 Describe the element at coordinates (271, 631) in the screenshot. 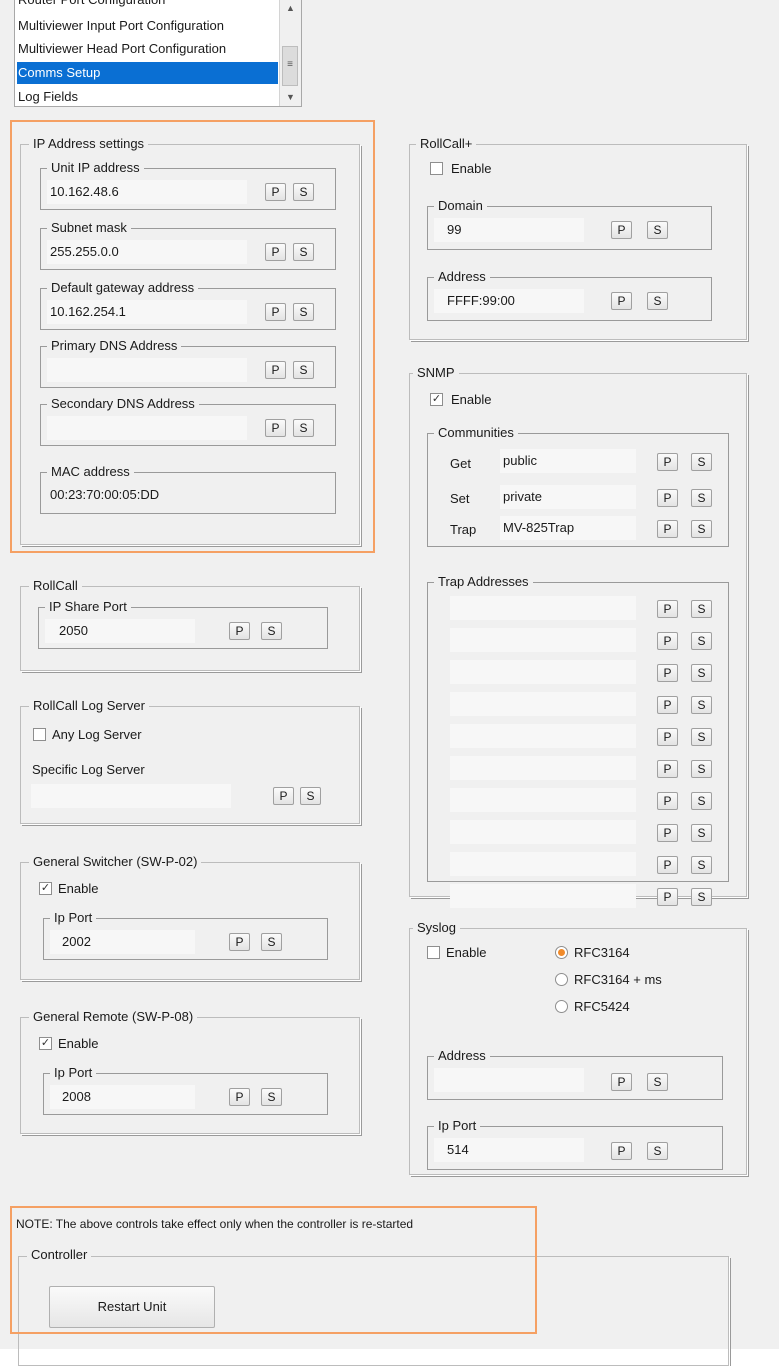

I see `share-port-s-button: S` at that location.